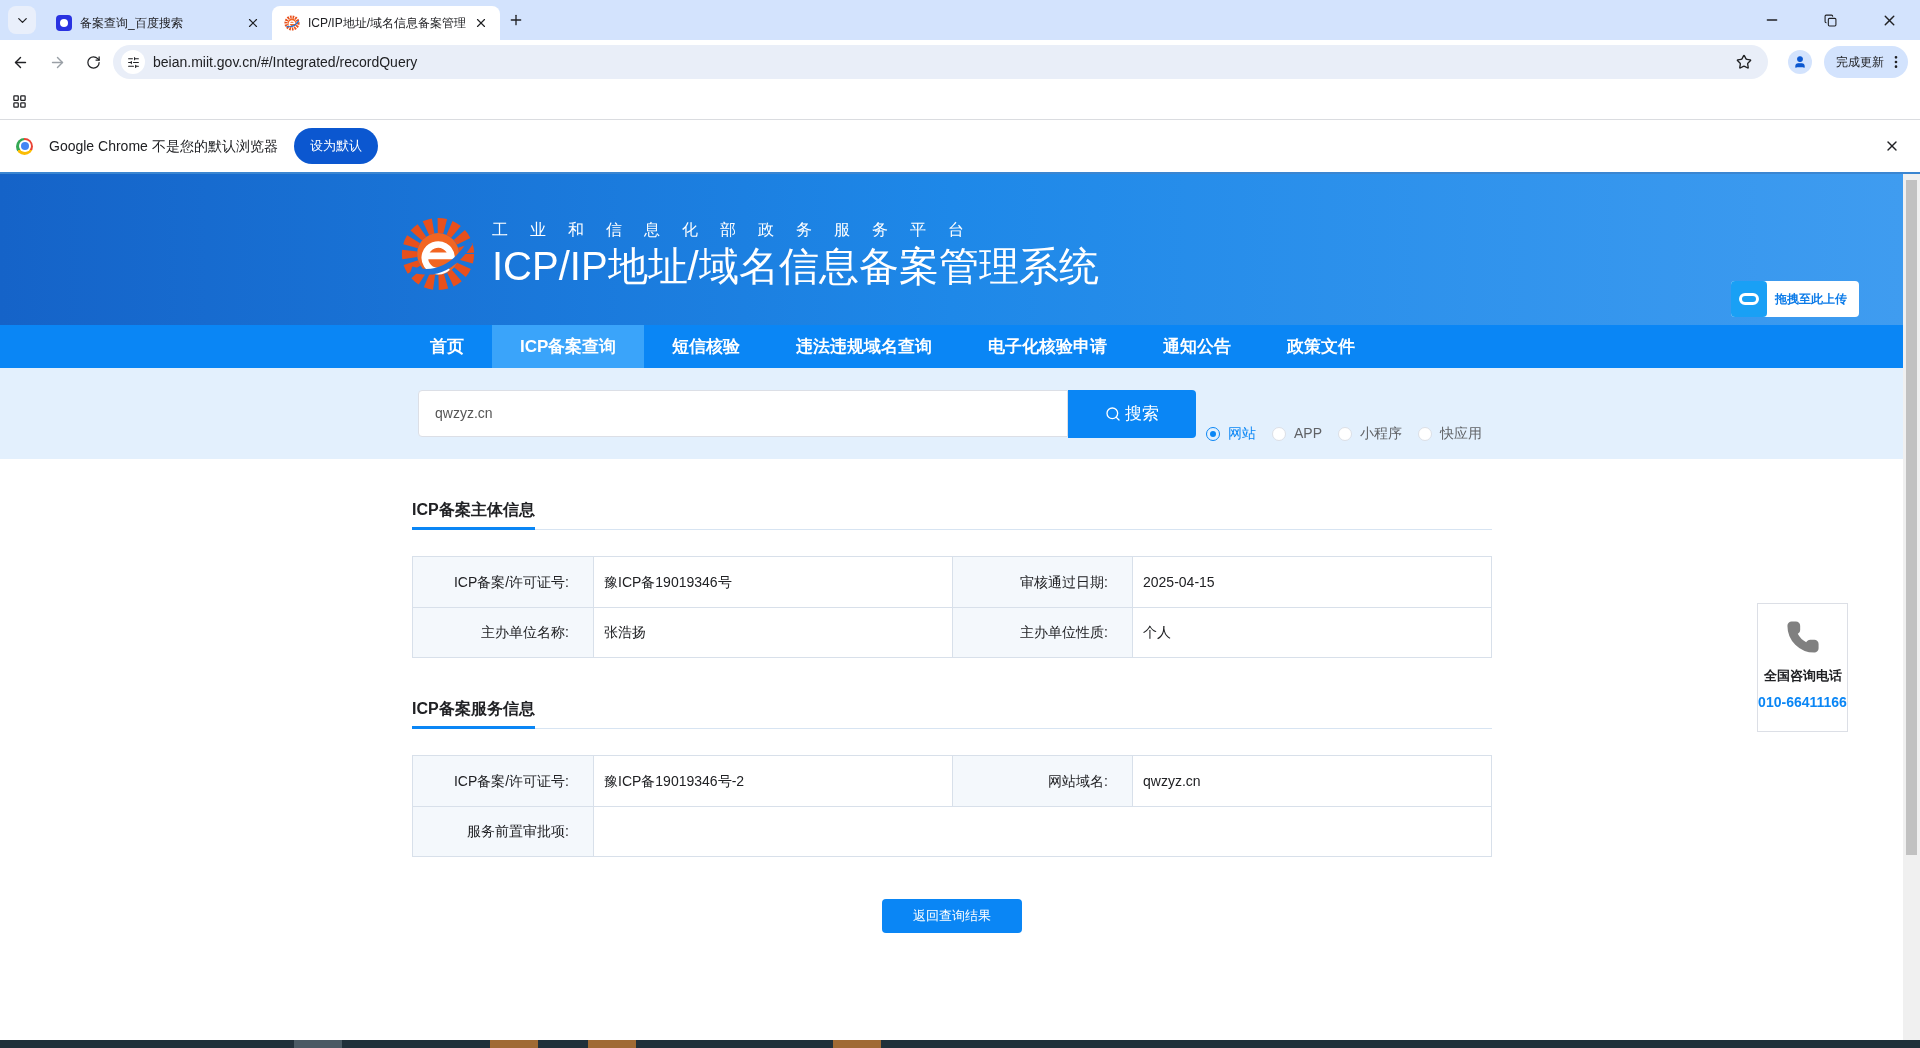 This screenshot has width=1920, height=1048. Describe the element at coordinates (516, 20) in the screenshot. I see `new-tab-icon` at that location.